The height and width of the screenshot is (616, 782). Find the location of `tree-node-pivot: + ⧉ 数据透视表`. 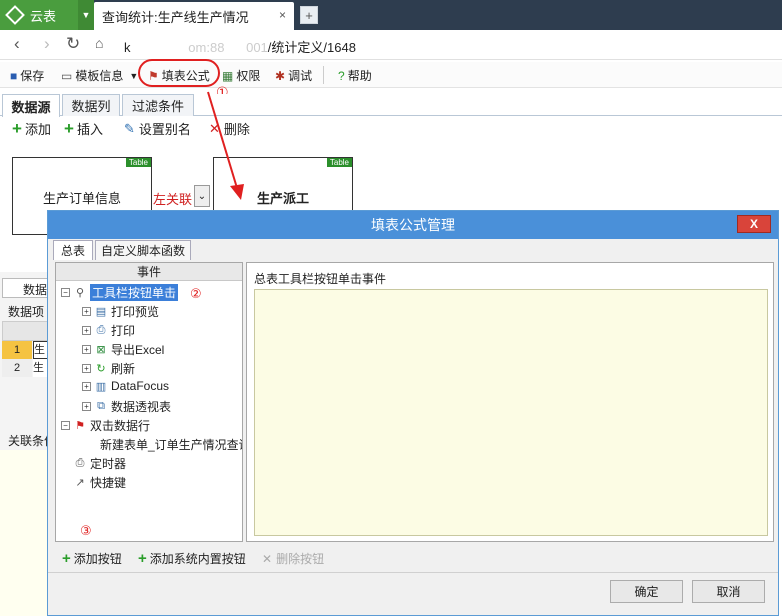

tree-node-pivot: + ⧉ 数据透视表 is located at coordinates (126, 406).